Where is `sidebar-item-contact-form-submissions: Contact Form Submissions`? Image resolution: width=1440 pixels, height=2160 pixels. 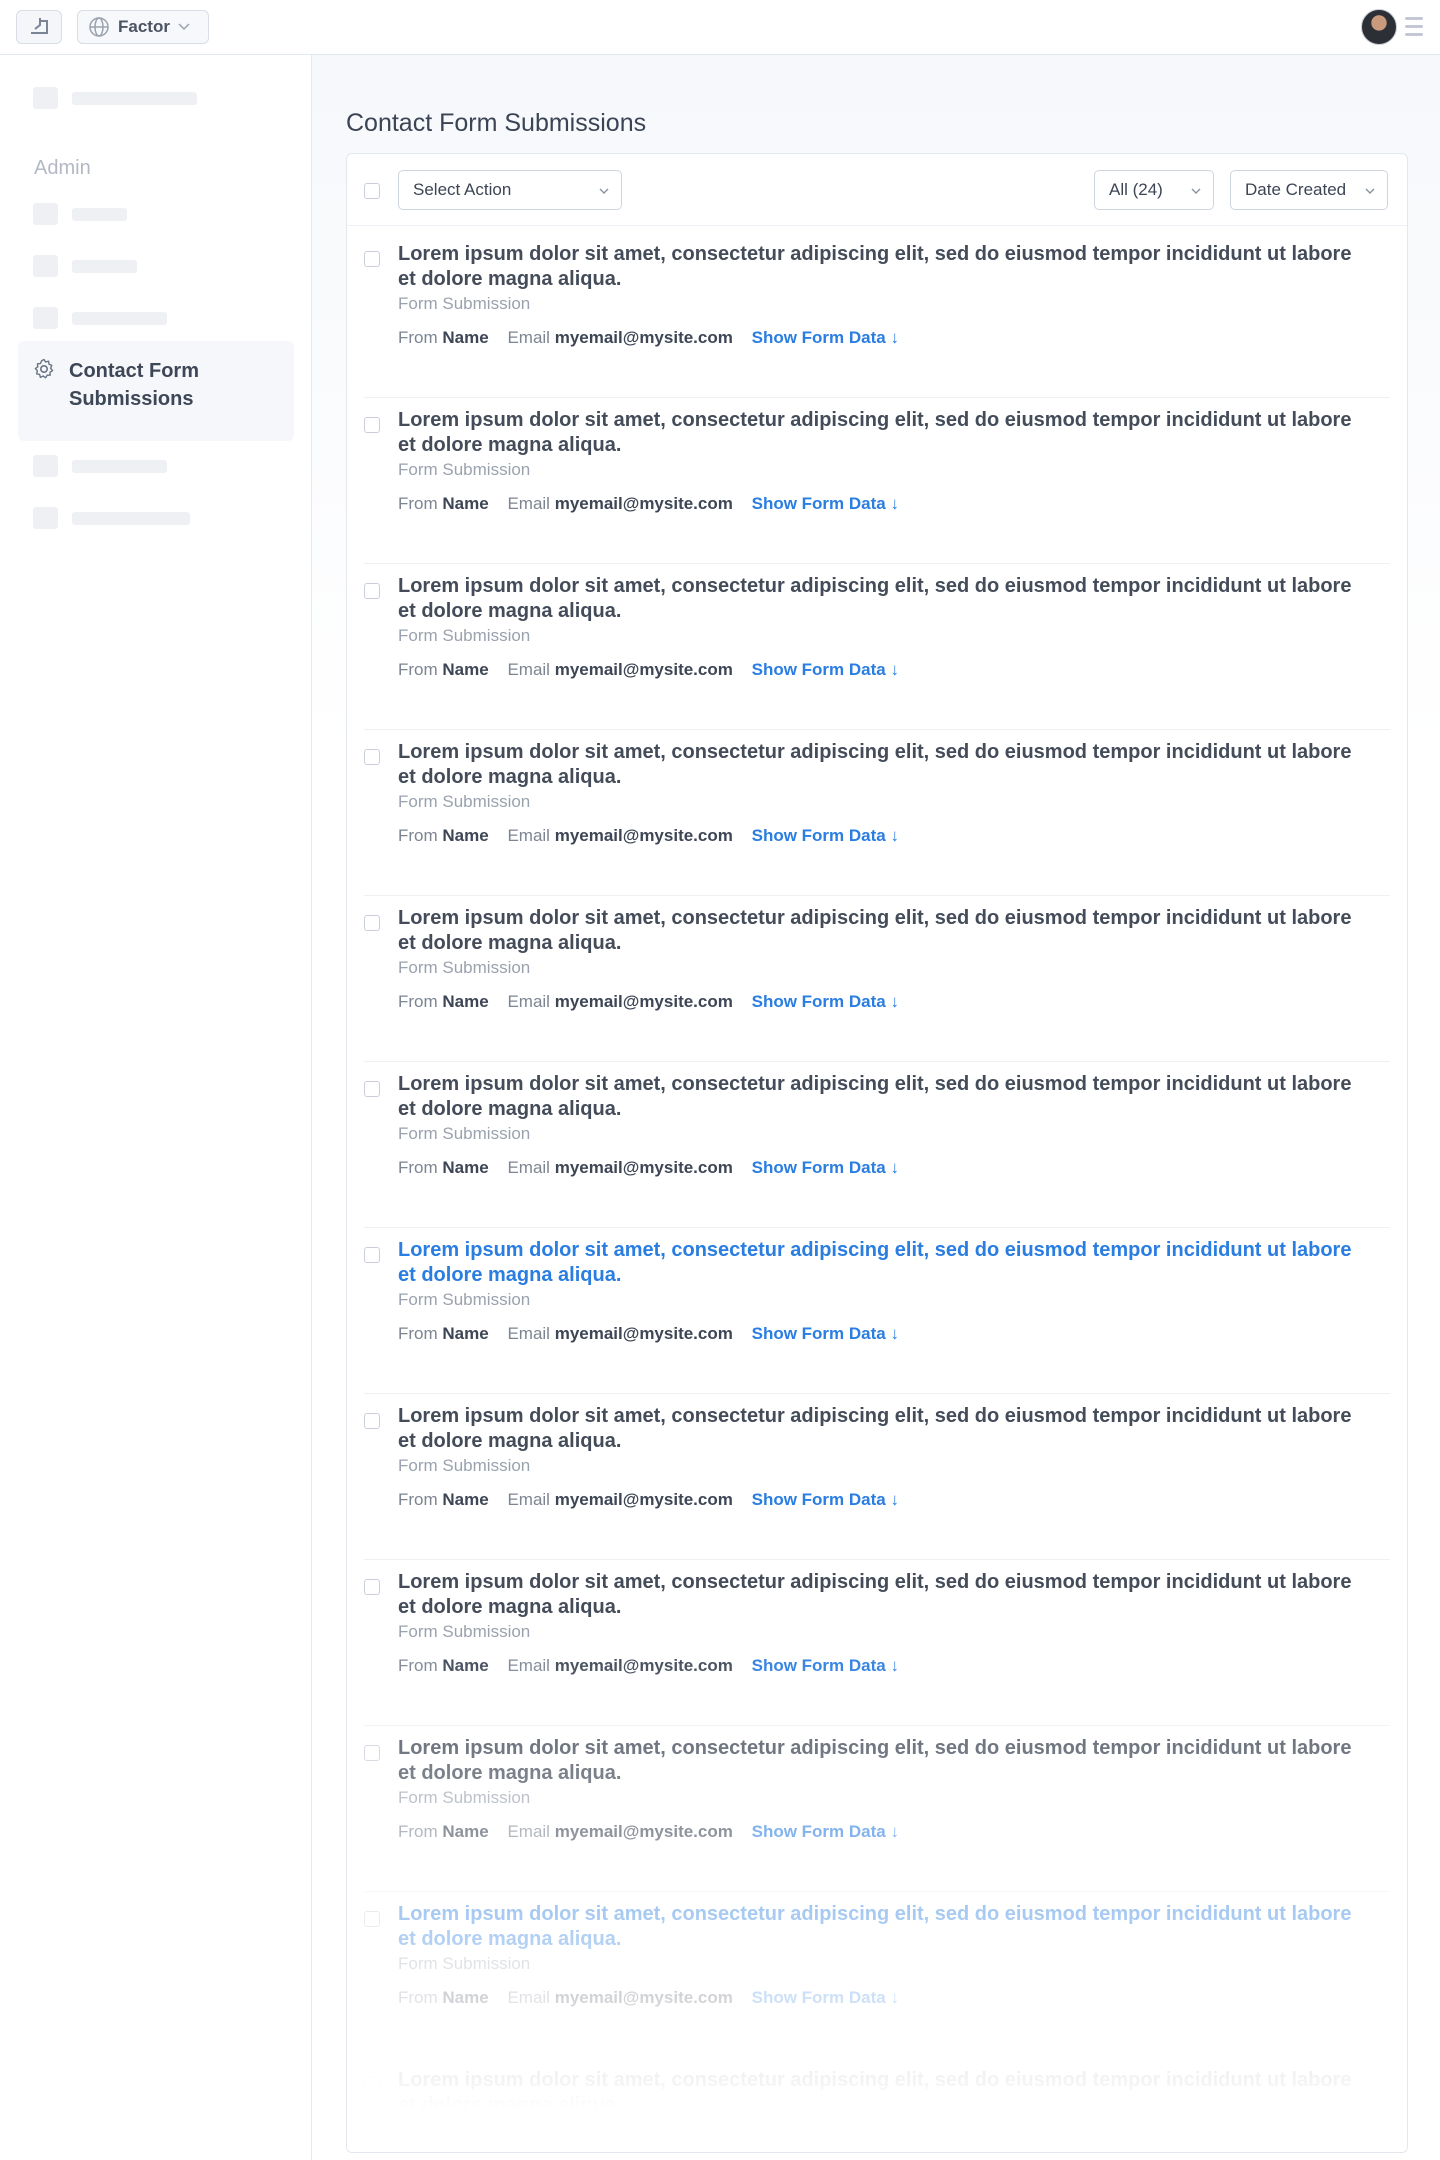 sidebar-item-contact-form-submissions: Contact Form Submissions is located at coordinates (156, 391).